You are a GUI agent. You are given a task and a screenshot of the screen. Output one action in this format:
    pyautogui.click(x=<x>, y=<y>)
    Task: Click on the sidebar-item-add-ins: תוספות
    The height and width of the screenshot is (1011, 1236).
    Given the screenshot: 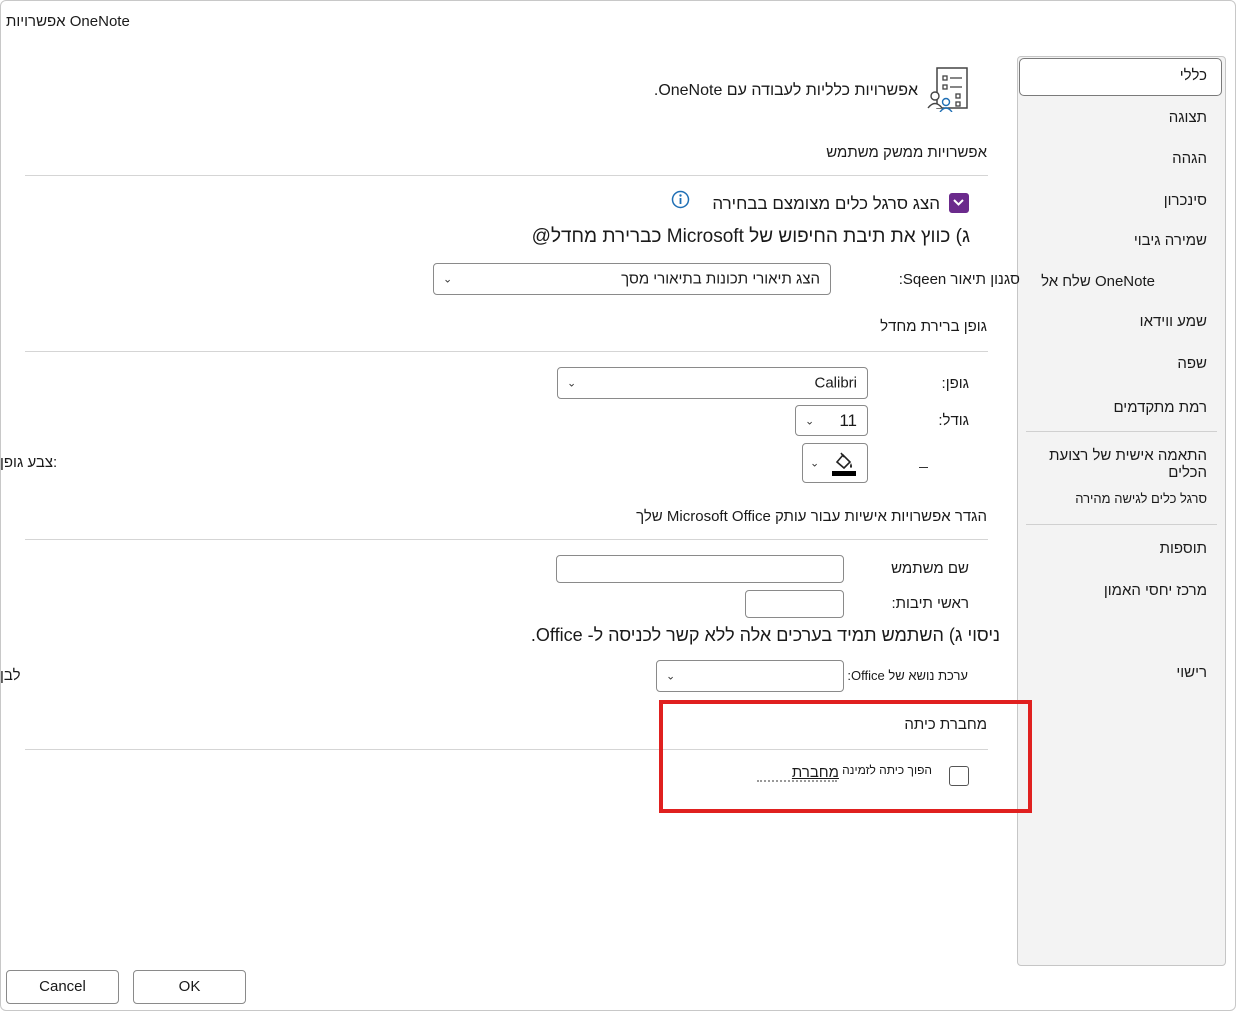 What is the action you would take?
    pyautogui.click(x=1122, y=548)
    